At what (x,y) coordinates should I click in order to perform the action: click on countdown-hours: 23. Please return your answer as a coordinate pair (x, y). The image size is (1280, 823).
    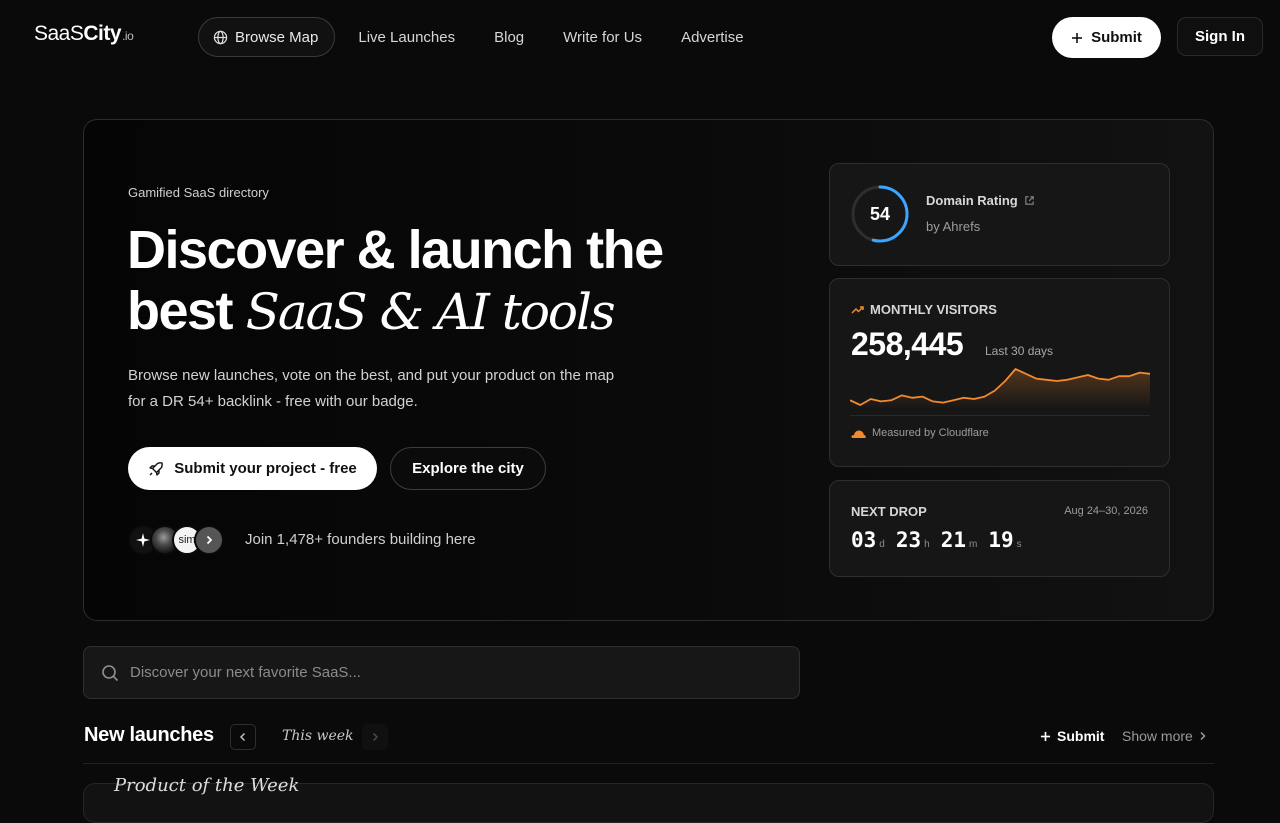
    Looking at the image, I should click on (908, 540).